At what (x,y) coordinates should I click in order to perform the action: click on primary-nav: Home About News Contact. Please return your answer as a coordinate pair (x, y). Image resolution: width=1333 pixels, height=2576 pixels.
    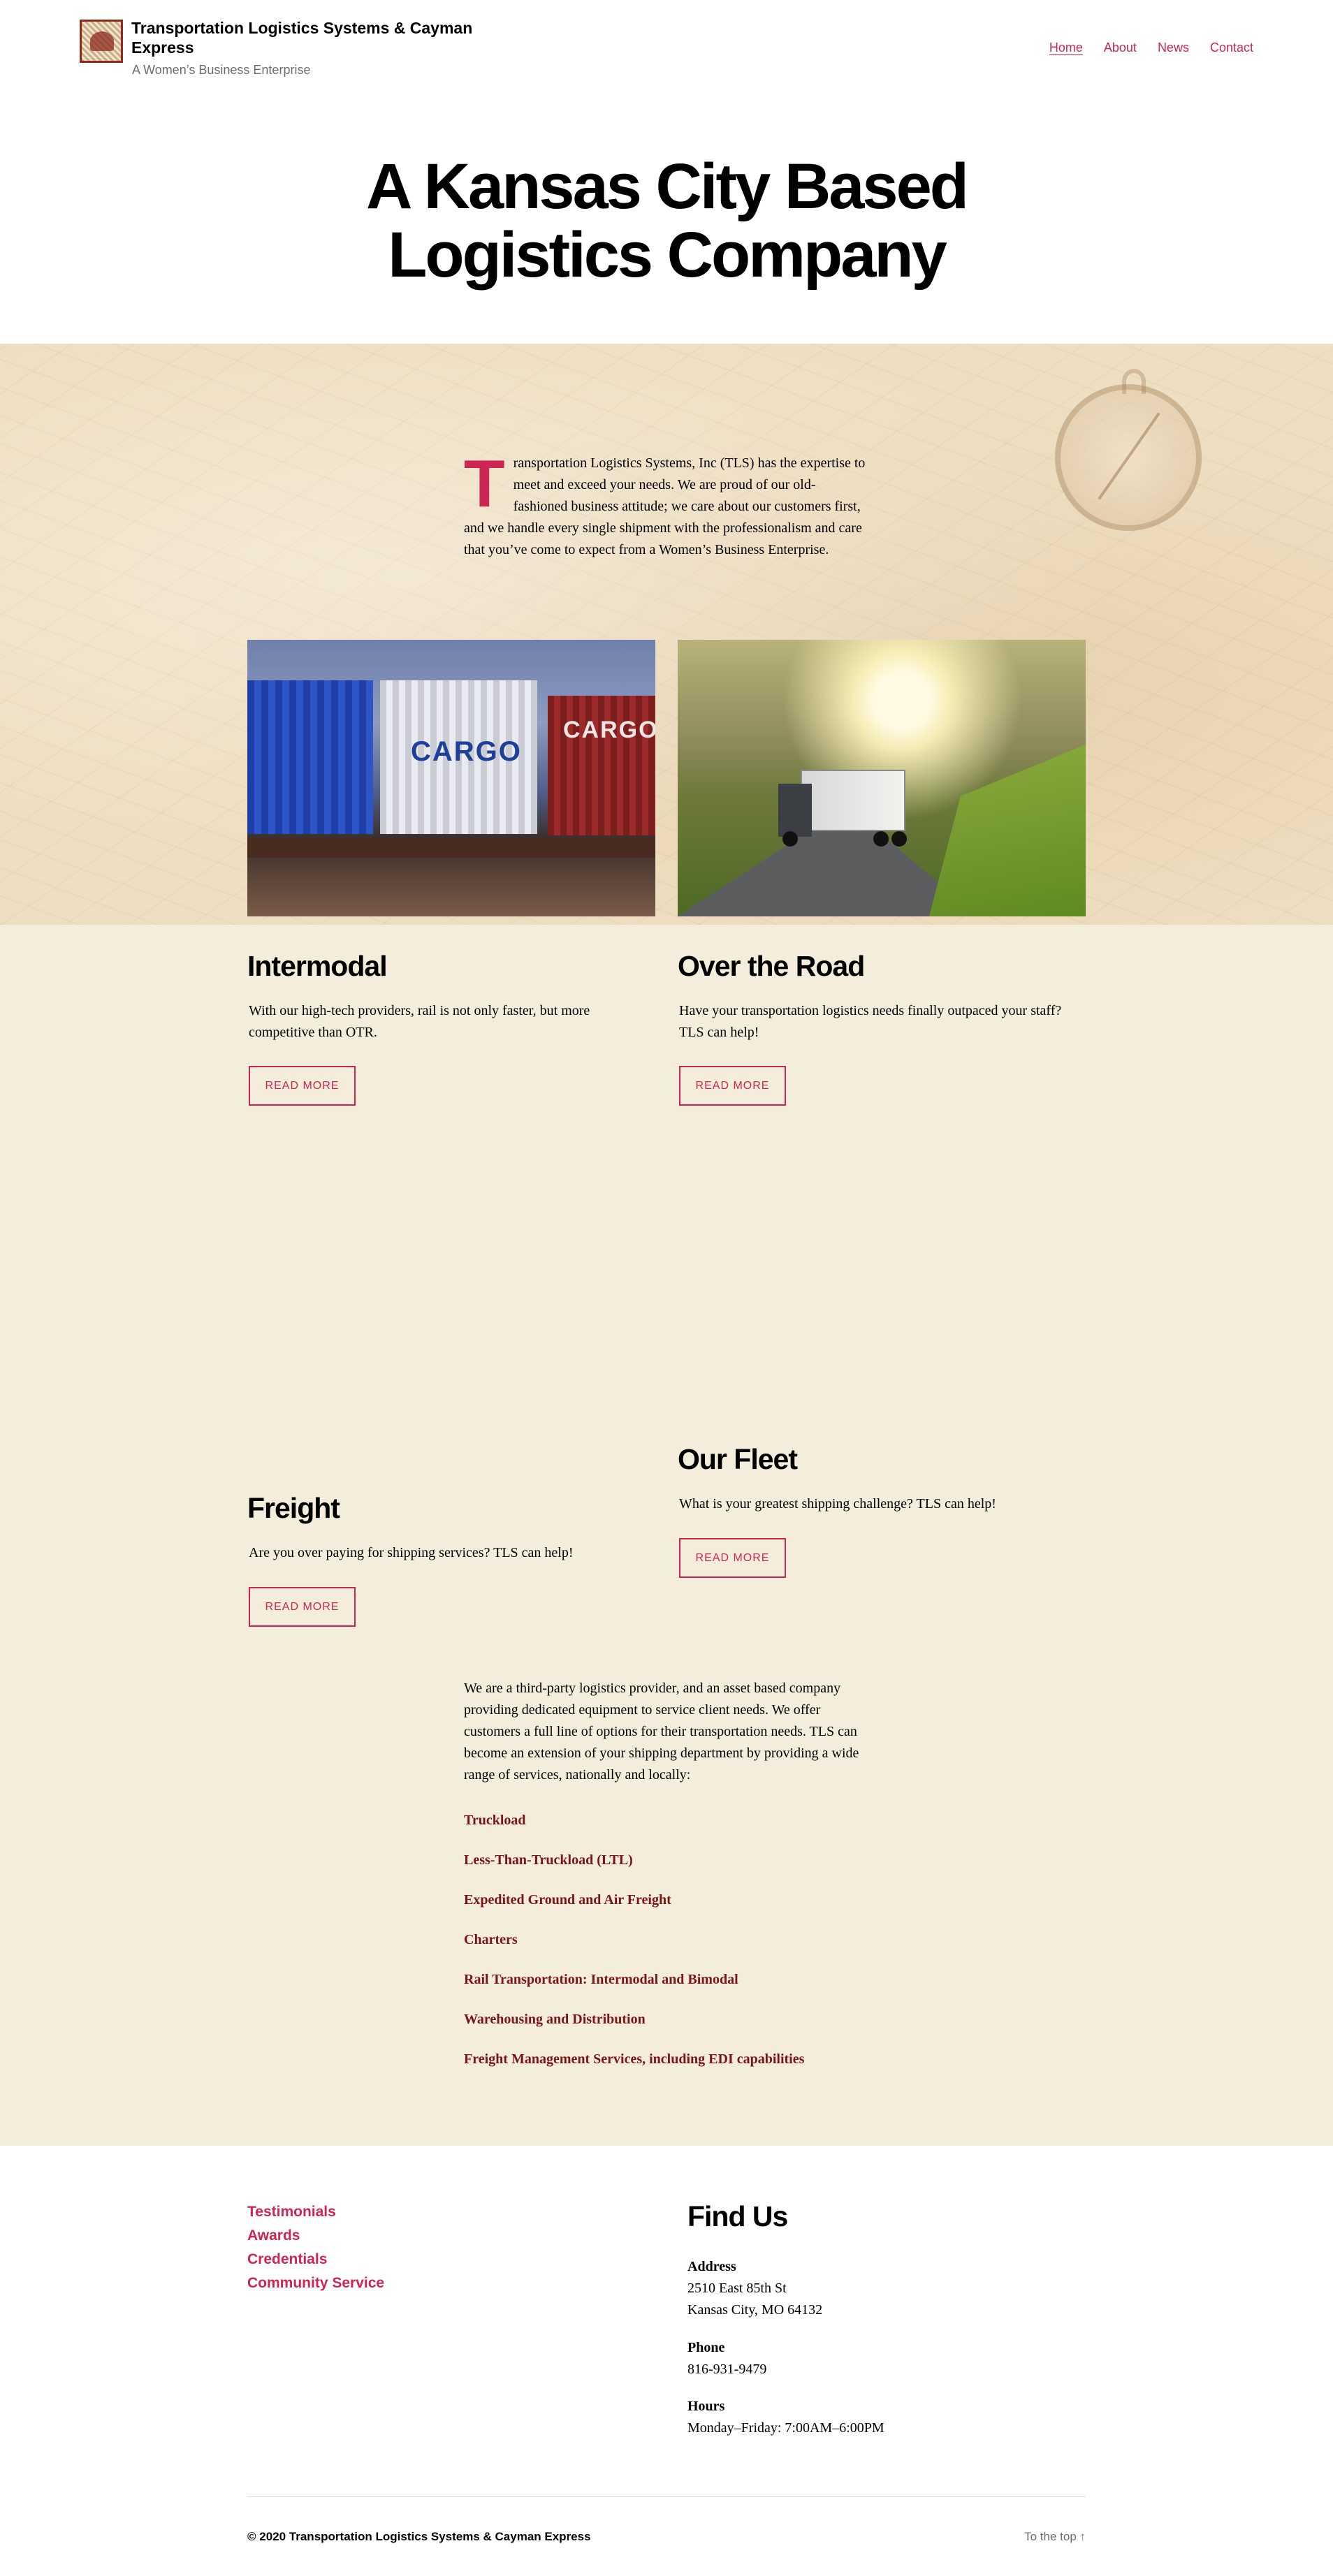
    Looking at the image, I should click on (1151, 48).